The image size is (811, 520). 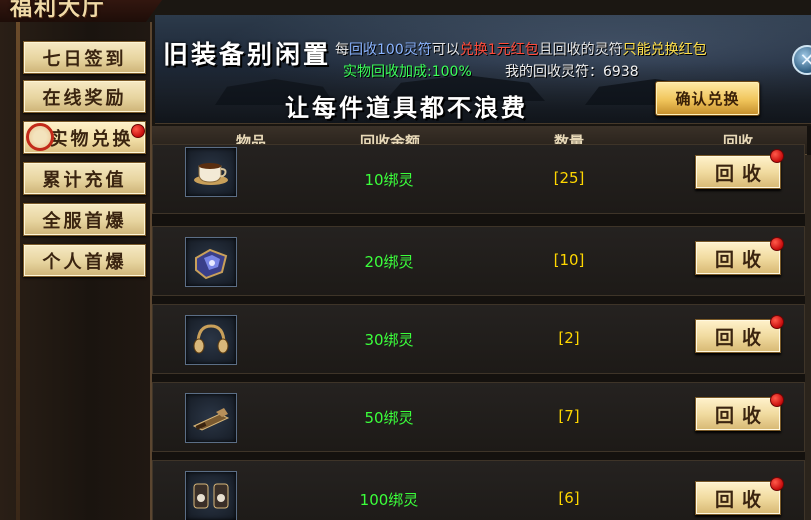 I want to click on sidebar-item-physical-exchange: 实物兑换, so click(x=84, y=137).